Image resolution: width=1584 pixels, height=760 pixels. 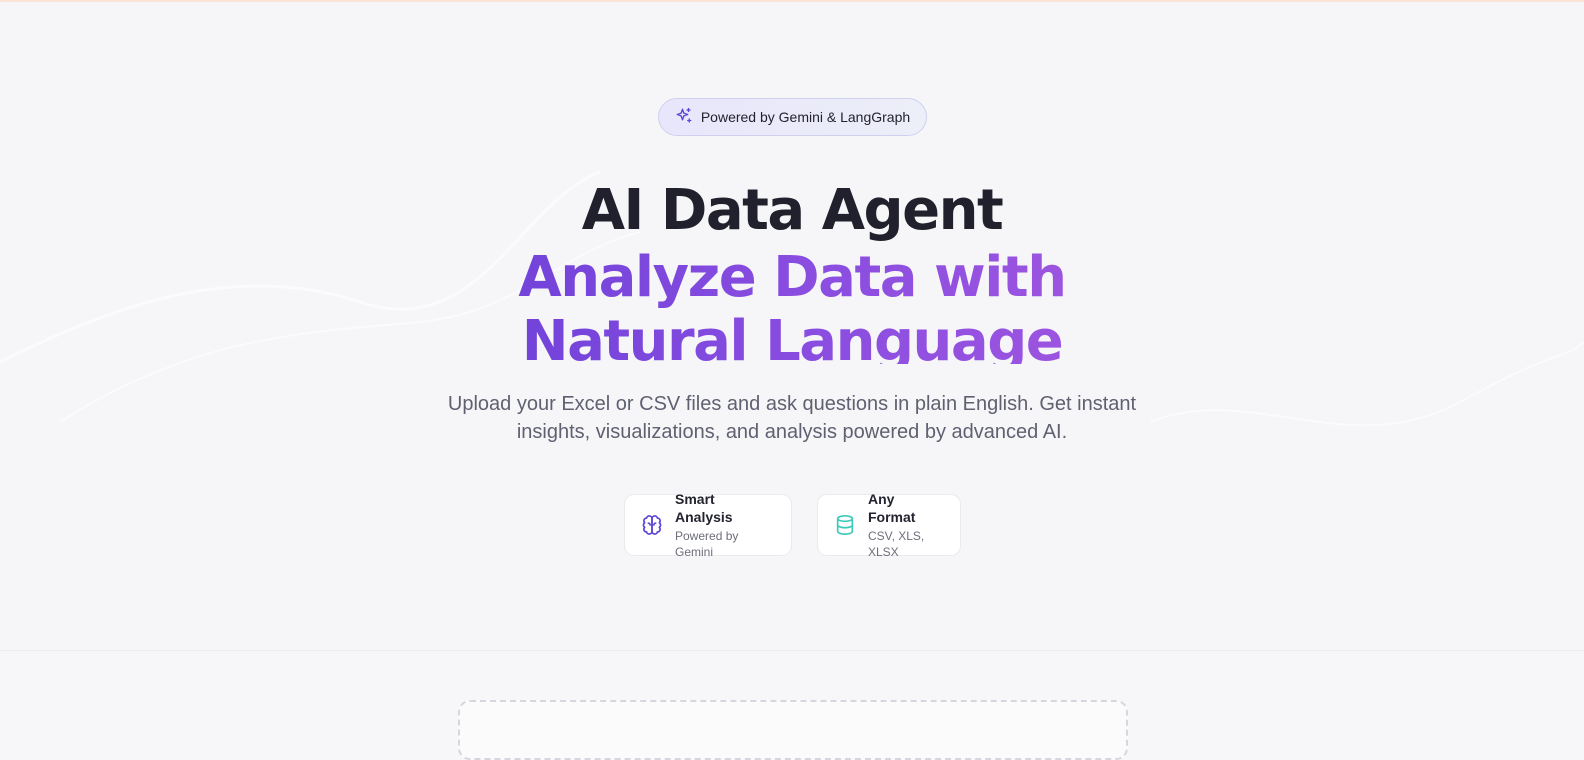 I want to click on feature-card-any-format: Any Format CSV, XLS, XLSX, so click(x=889, y=525).